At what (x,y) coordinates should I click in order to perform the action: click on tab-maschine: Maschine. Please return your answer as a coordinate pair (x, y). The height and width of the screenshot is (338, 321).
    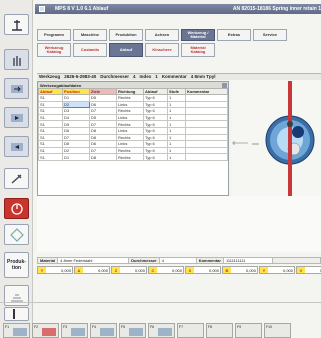
    Looking at the image, I should click on (90, 35).